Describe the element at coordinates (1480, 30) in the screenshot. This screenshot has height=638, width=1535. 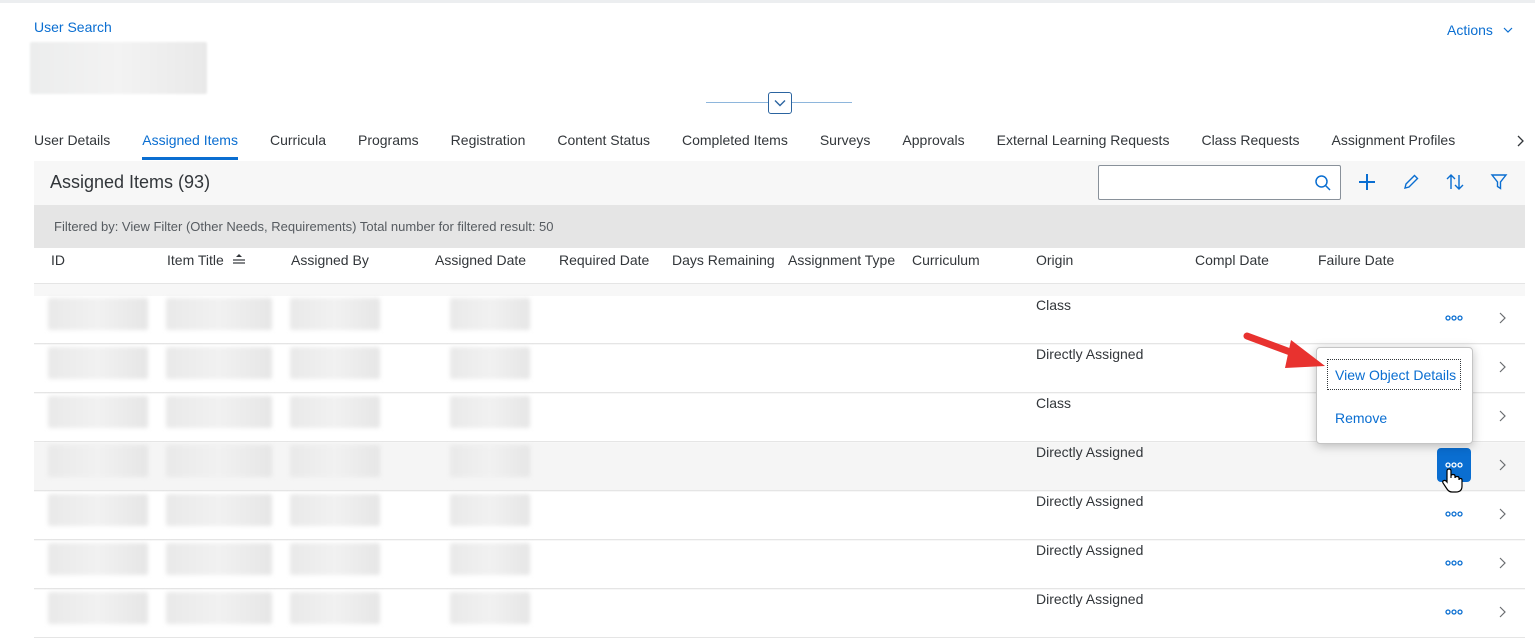
I see `actions-menu-button: Actions` at that location.